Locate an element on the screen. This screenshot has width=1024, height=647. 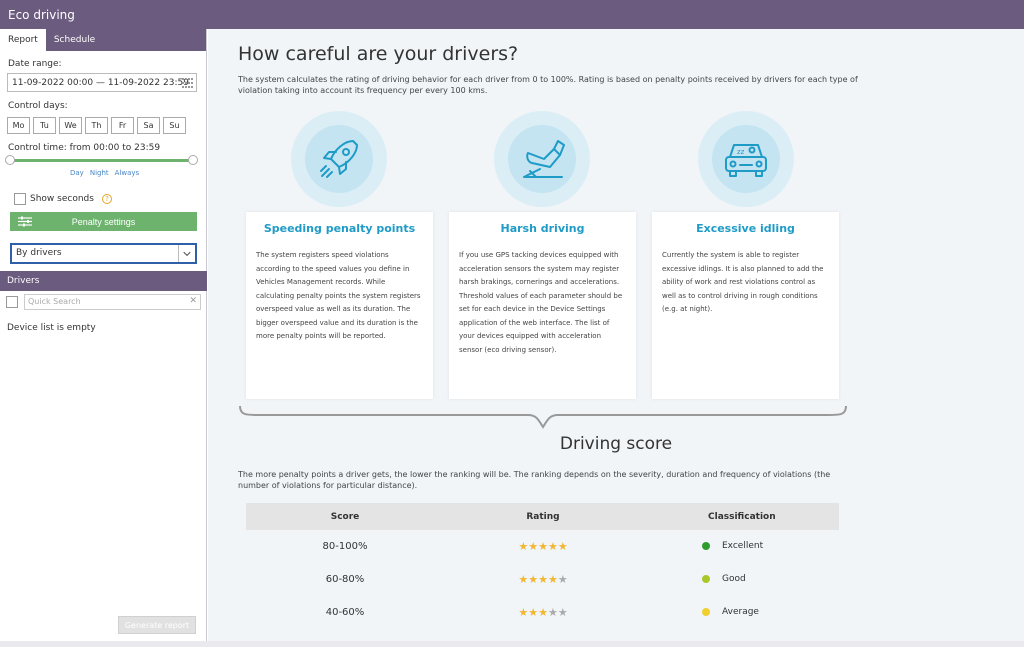
quick-search-input: Quick Search ✕ is located at coordinates (112, 302).